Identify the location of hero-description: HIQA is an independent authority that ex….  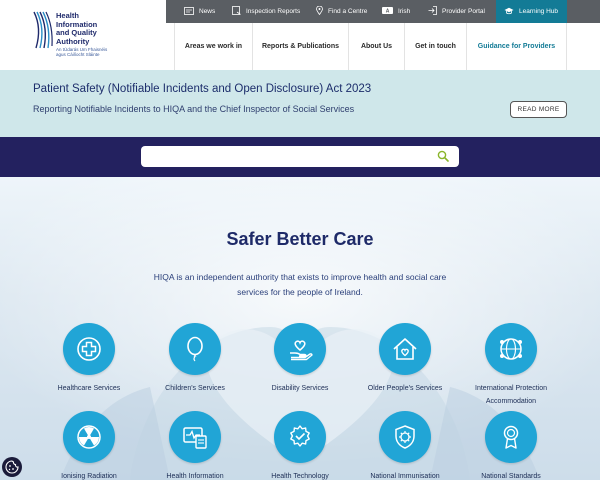
(300, 284).